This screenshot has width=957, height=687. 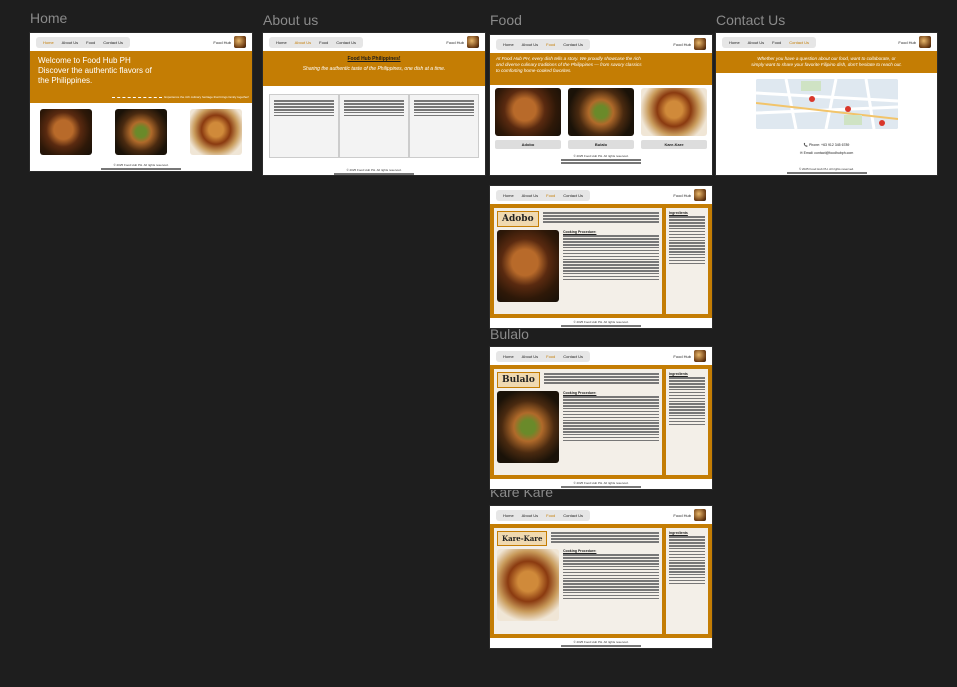 What do you see at coordinates (751, 20) in the screenshot?
I see `frame-label-contact: Contact Us` at bounding box center [751, 20].